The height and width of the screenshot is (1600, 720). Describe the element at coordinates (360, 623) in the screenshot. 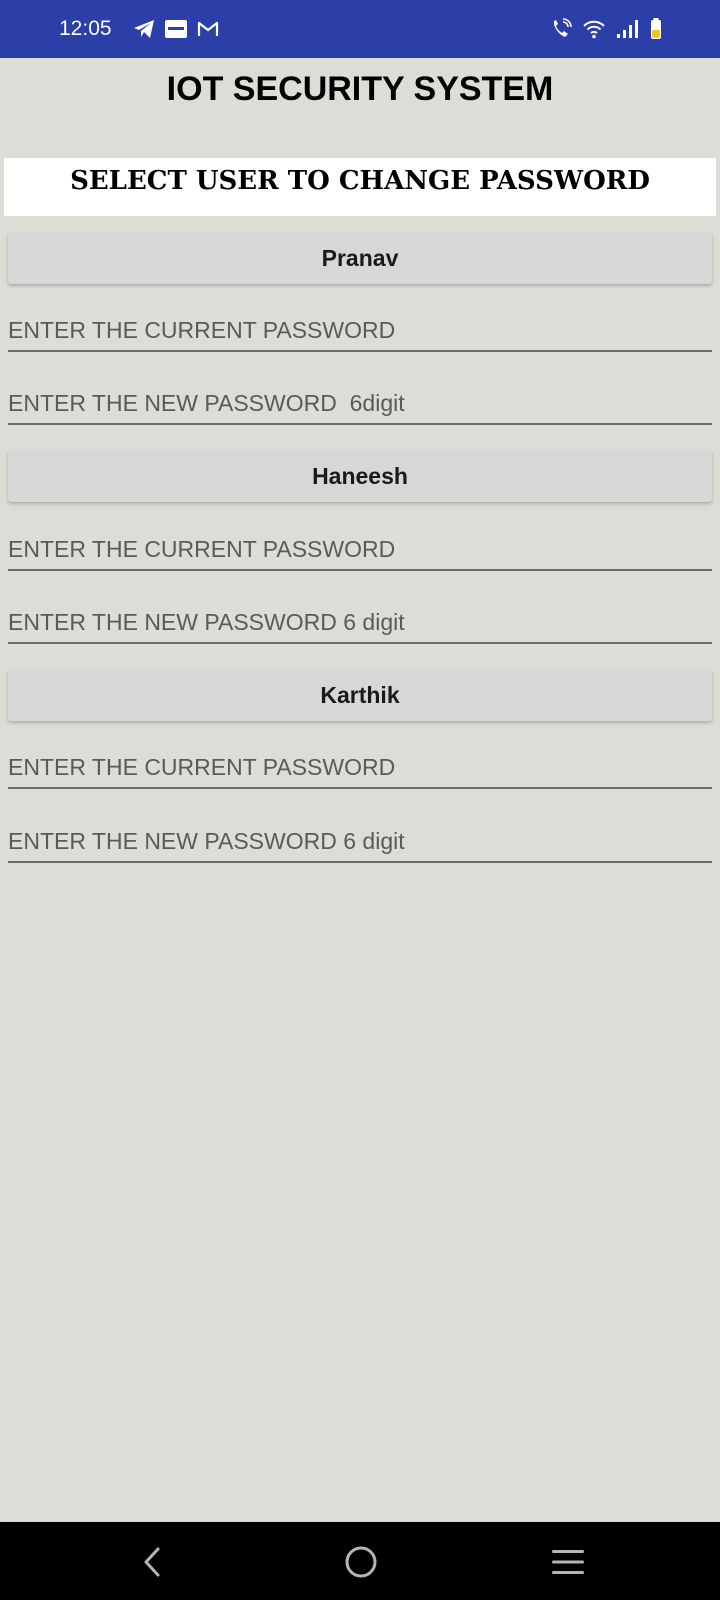

I see `new-password-field-haneesh` at that location.